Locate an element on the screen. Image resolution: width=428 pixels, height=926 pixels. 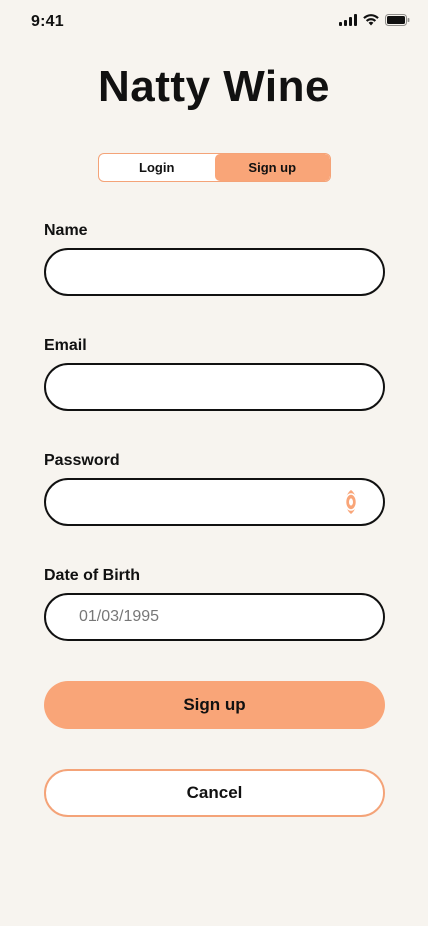
signal-icon is located at coordinates (348, 20).